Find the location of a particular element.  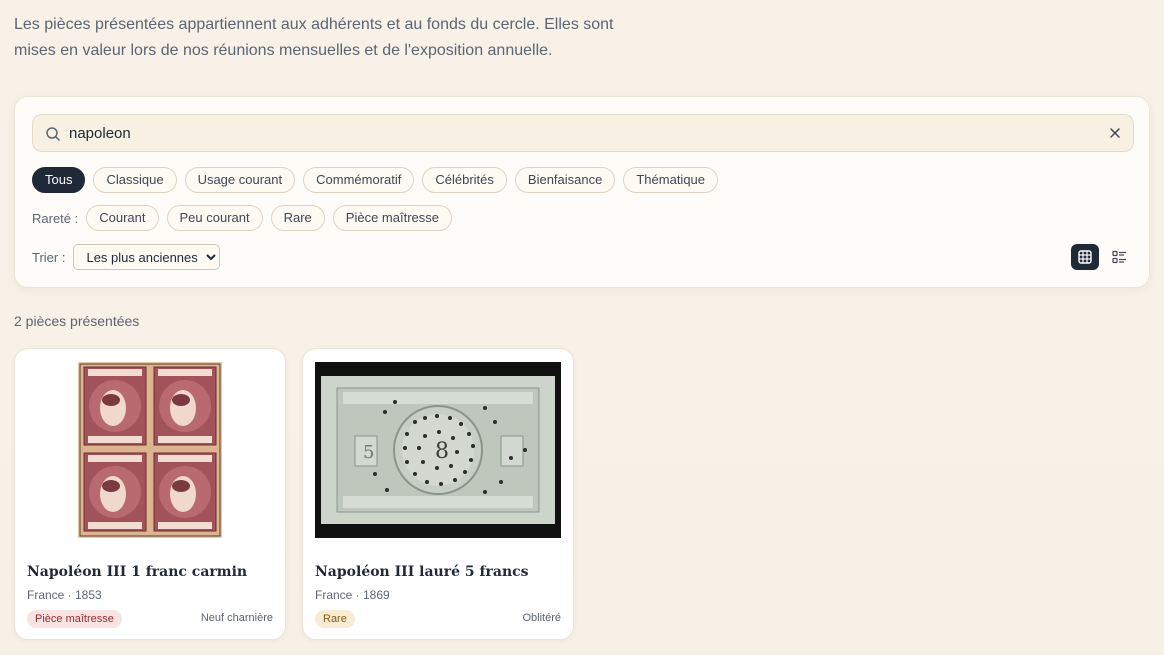

rarity-chip-peu-courant: Peu courant is located at coordinates (214, 218).